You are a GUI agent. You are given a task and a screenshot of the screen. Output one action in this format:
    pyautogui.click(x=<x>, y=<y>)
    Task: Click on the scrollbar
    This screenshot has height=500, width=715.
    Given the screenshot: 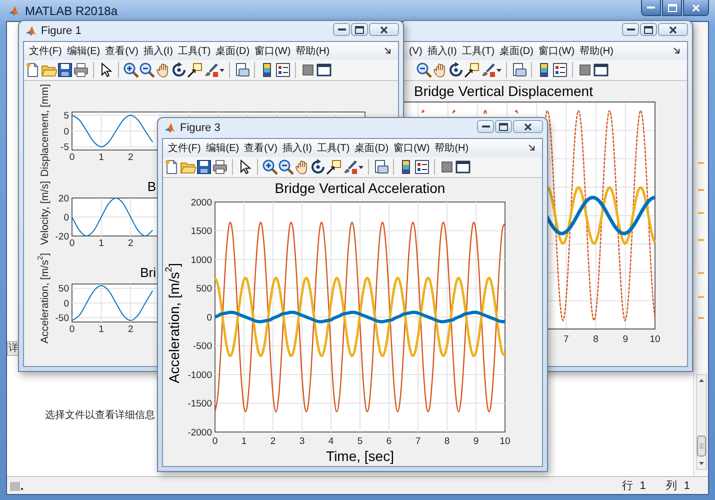 What is the action you would take?
    pyautogui.click(x=701, y=422)
    